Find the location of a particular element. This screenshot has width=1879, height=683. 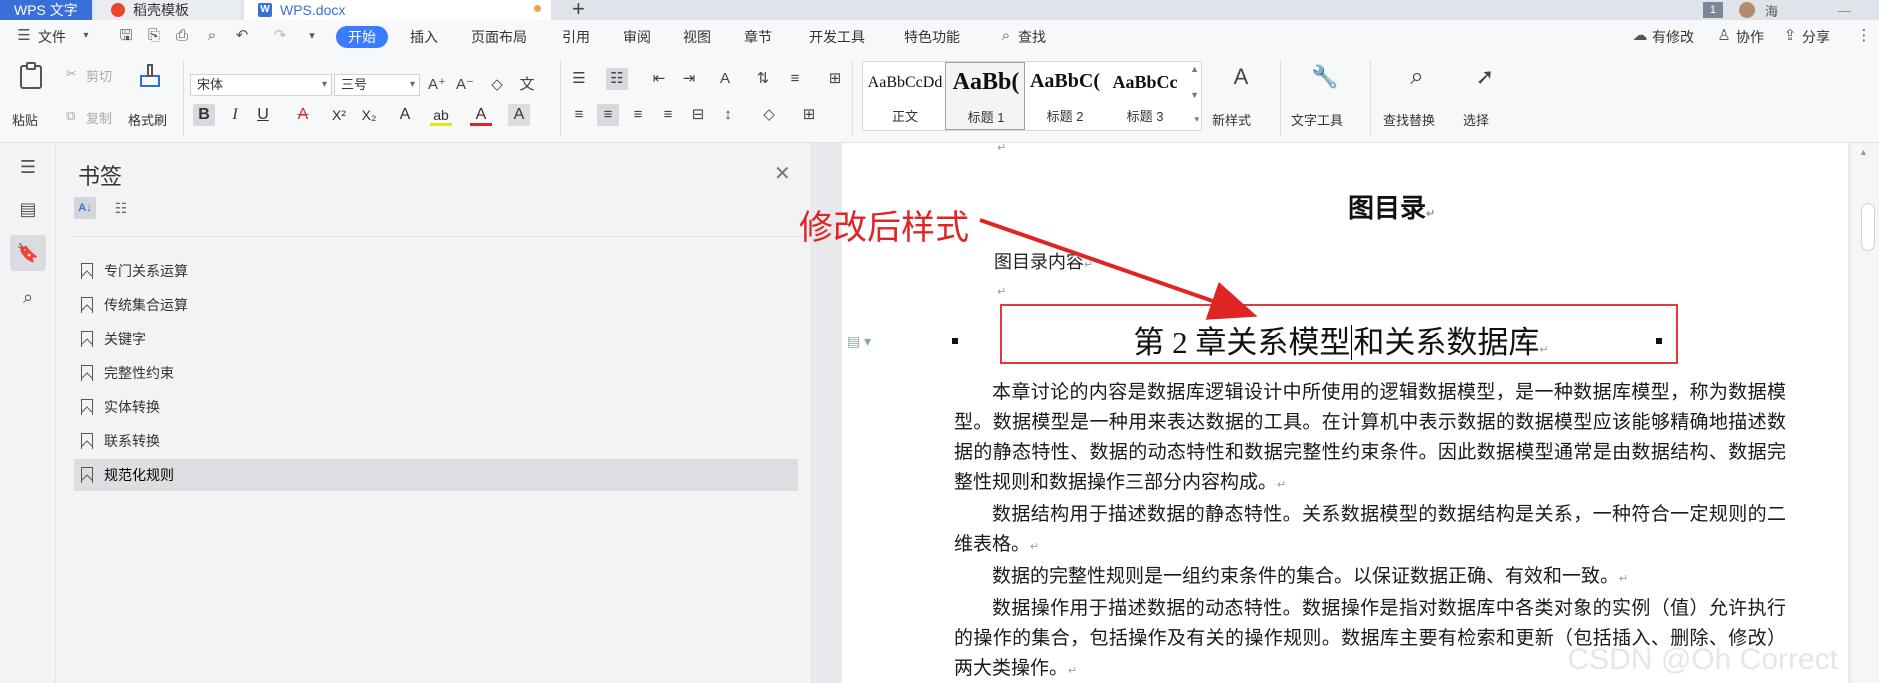

highlight-button: ab is located at coordinates (441, 115).